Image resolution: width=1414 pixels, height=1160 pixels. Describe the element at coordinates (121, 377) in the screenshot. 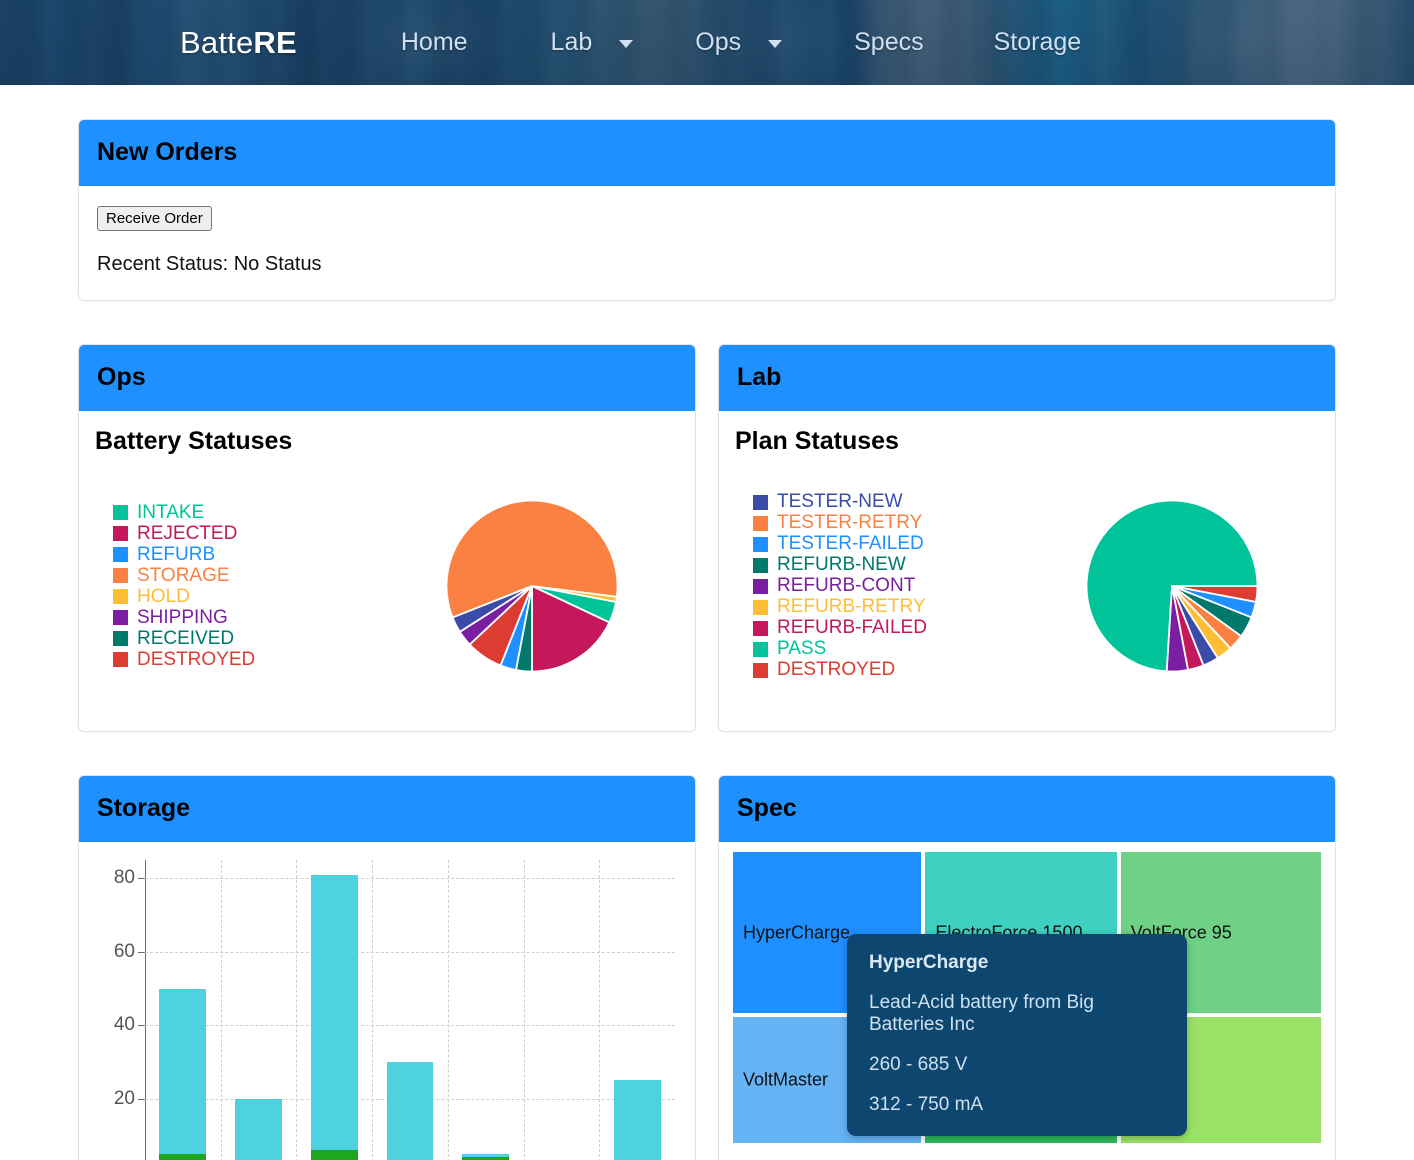

I see `ops-card-title: Ops` at that location.